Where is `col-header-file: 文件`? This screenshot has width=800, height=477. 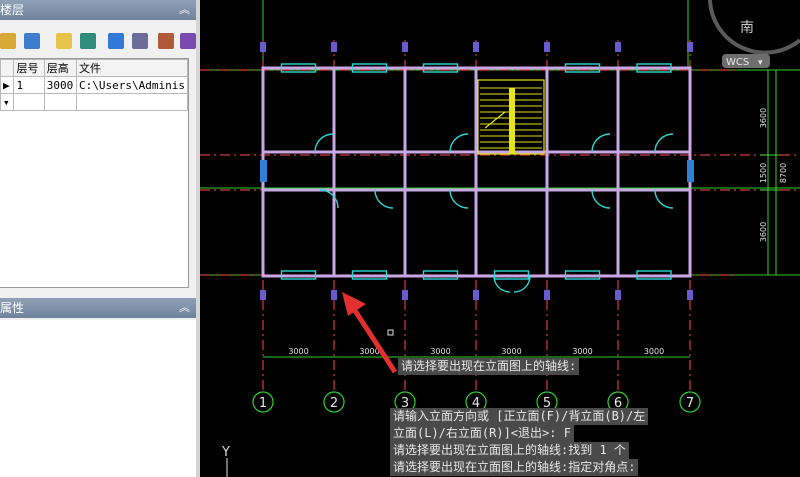 col-header-file: 文件 is located at coordinates (132, 68).